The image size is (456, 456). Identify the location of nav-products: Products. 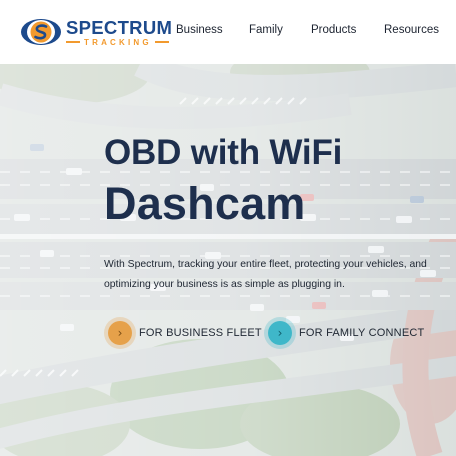
(333, 30).